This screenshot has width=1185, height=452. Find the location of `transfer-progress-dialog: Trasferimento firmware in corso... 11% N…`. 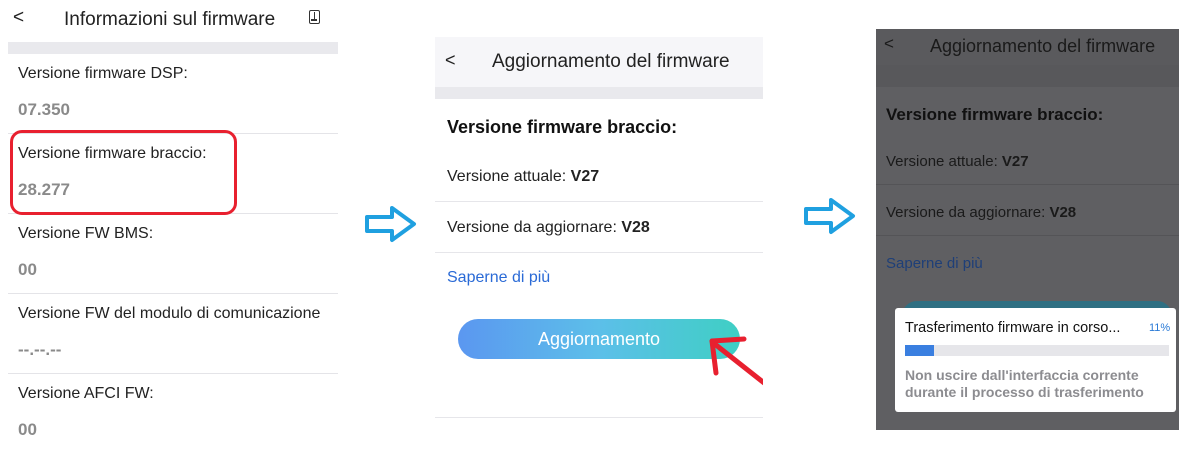

transfer-progress-dialog: Trasferimento firmware in corso... 11% N… is located at coordinates (1035, 360).